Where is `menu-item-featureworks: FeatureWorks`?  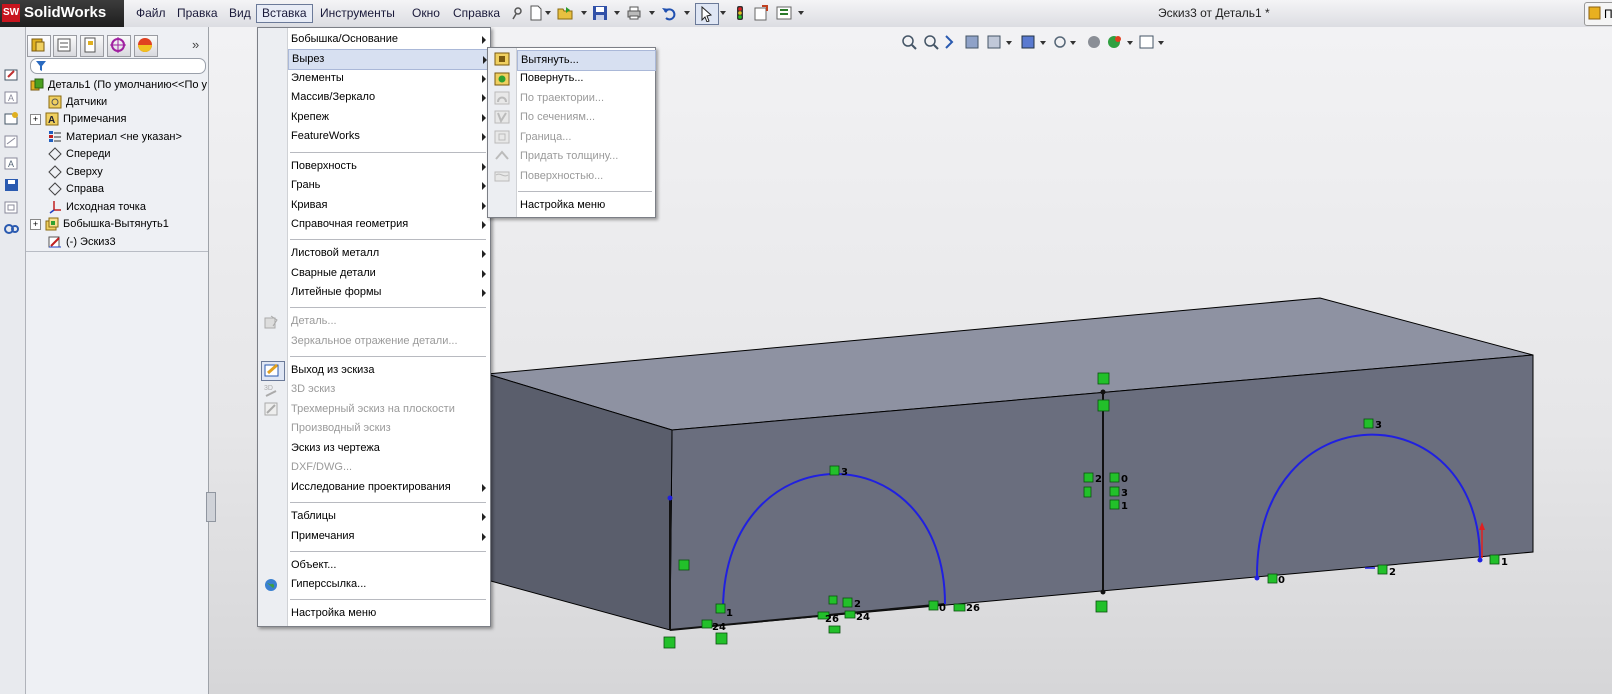
menu-item-featureworks: FeatureWorks is located at coordinates (389, 136).